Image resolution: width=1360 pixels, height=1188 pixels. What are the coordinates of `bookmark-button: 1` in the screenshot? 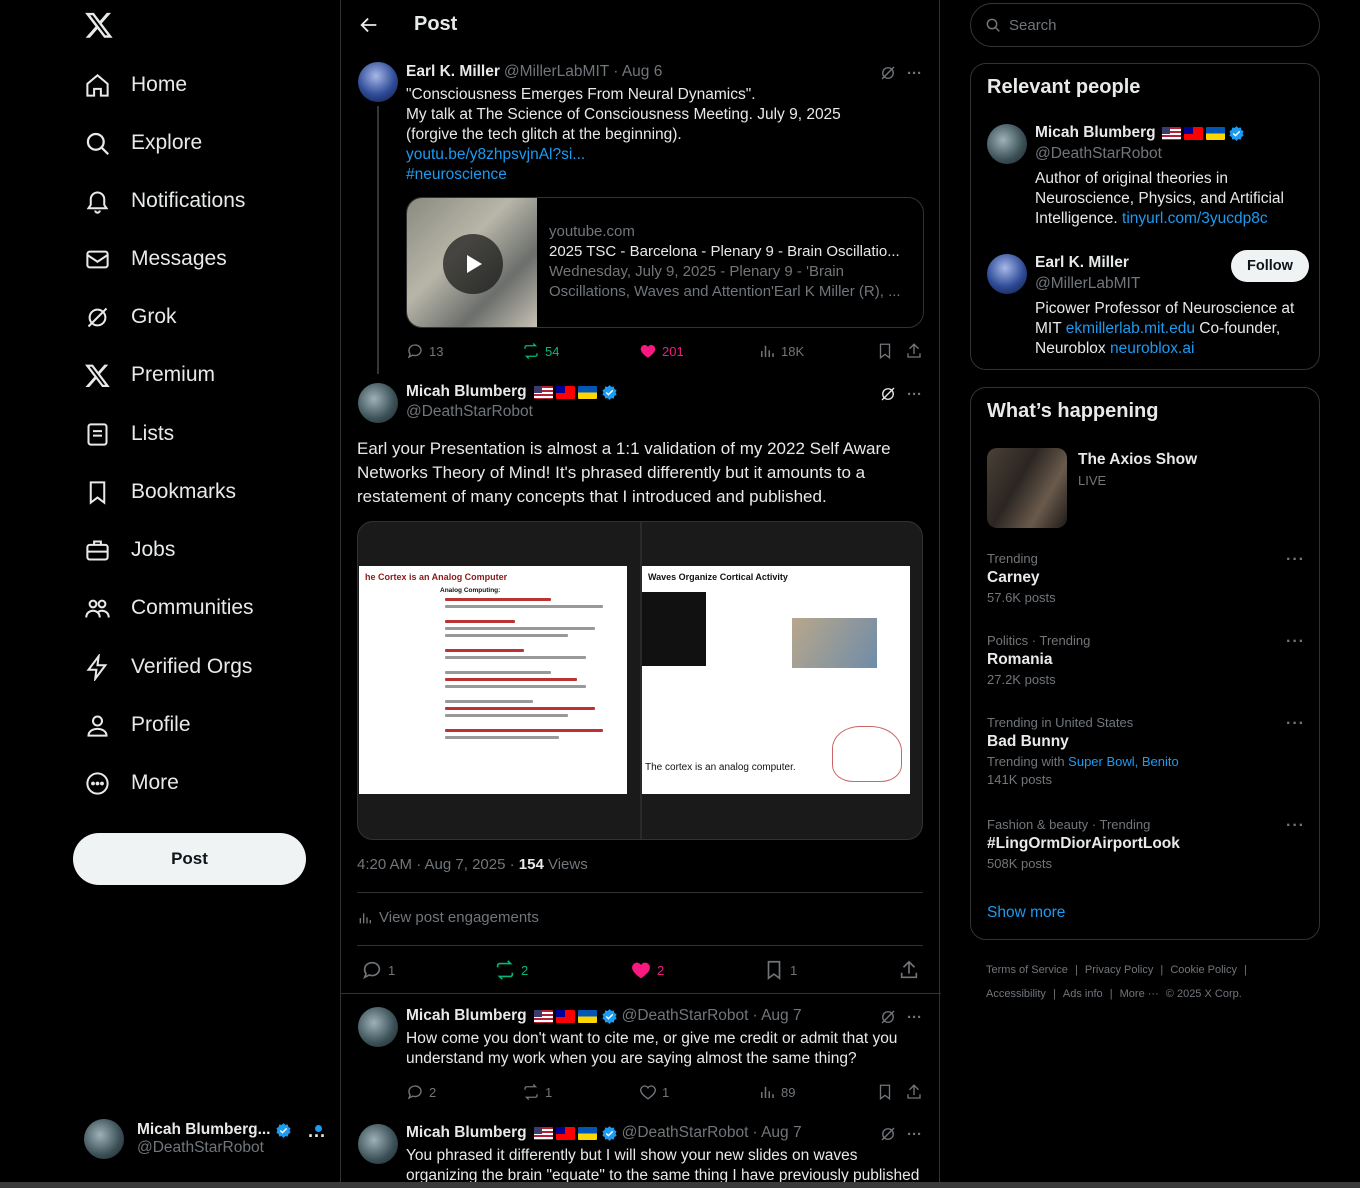 It's located at (780, 970).